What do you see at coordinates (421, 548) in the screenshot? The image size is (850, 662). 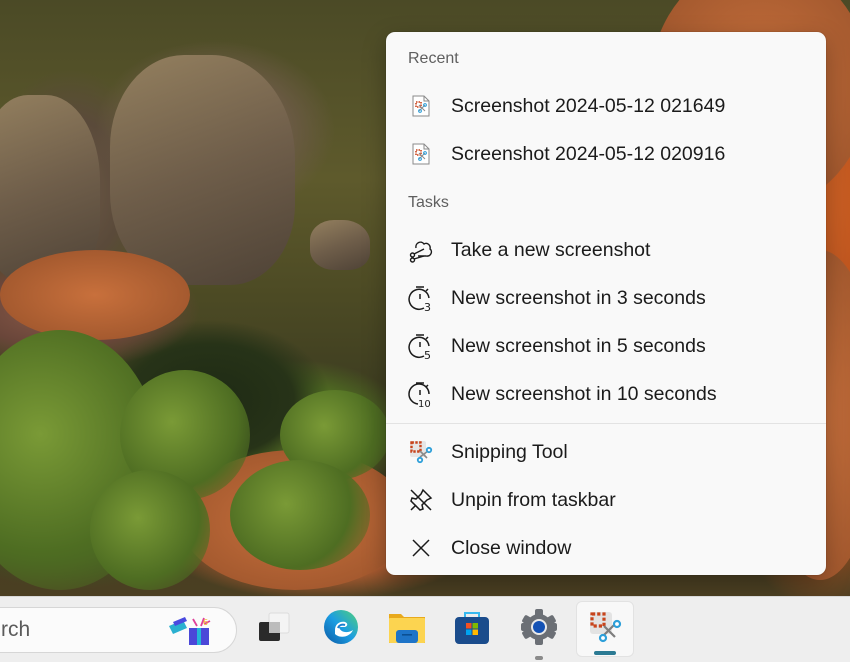 I see `close-icon` at bounding box center [421, 548].